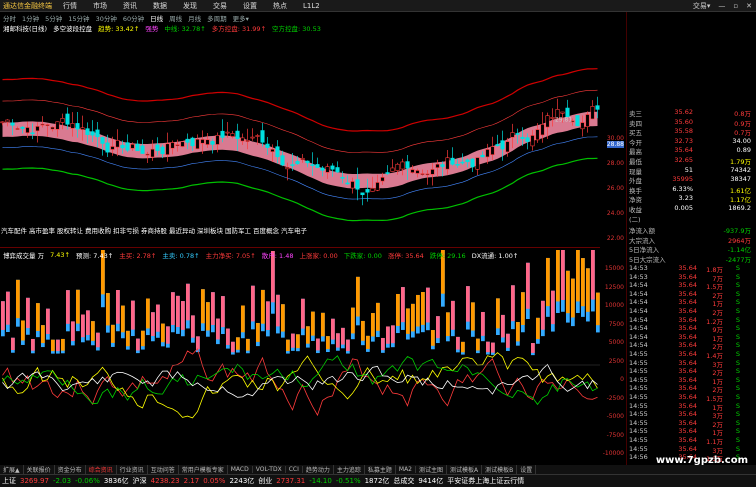 The image size is (756, 487). I want to click on tf-tab-5: 60分钟, so click(133, 18).